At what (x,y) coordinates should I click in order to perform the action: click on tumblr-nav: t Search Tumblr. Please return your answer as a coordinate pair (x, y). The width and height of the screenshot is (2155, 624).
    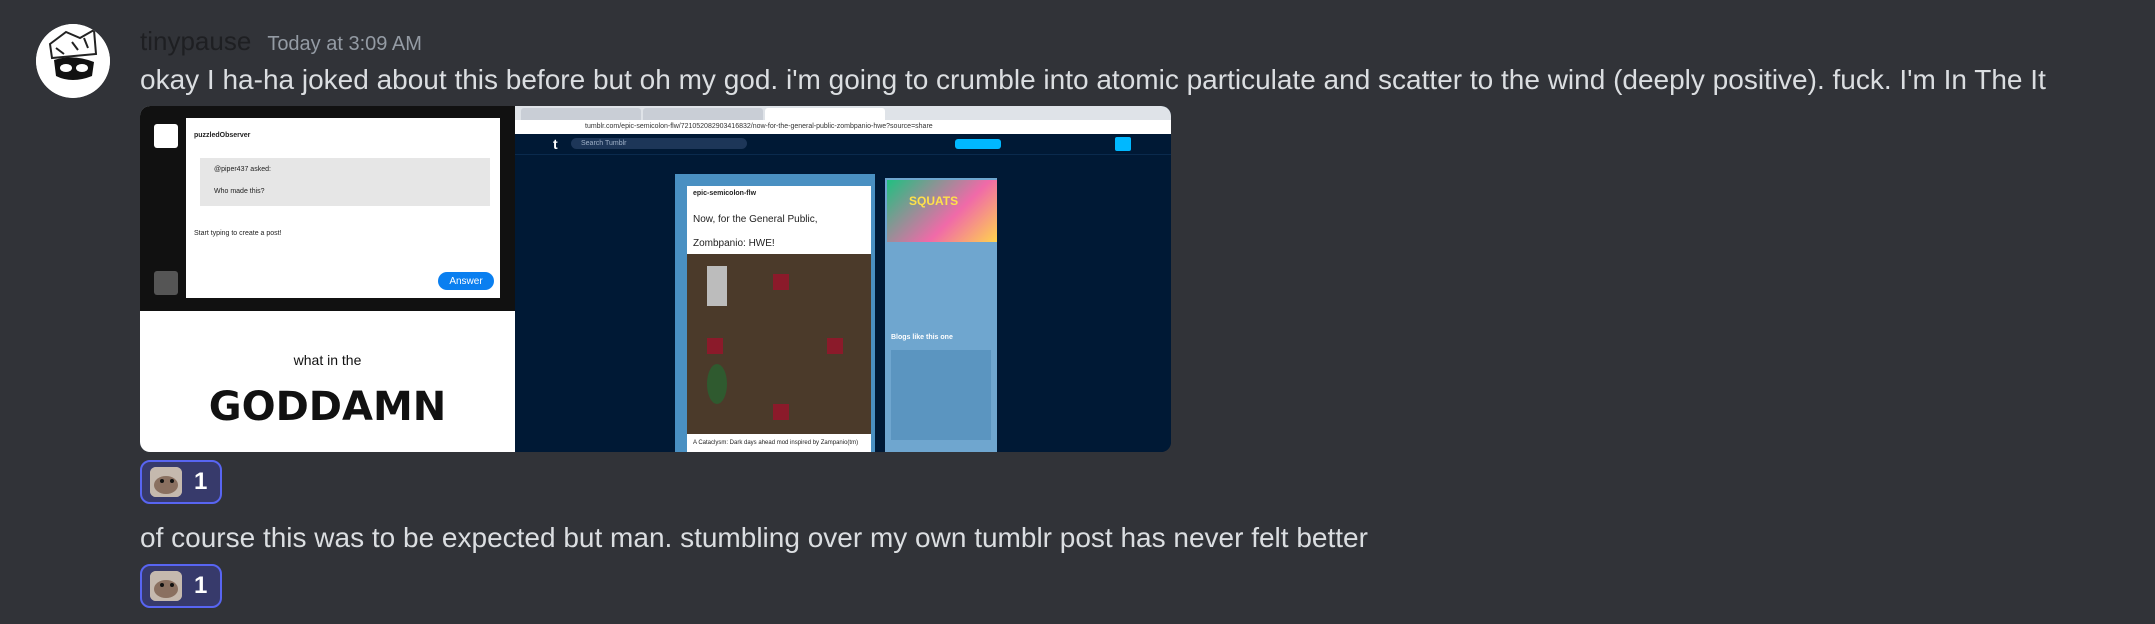
    Looking at the image, I should click on (843, 144).